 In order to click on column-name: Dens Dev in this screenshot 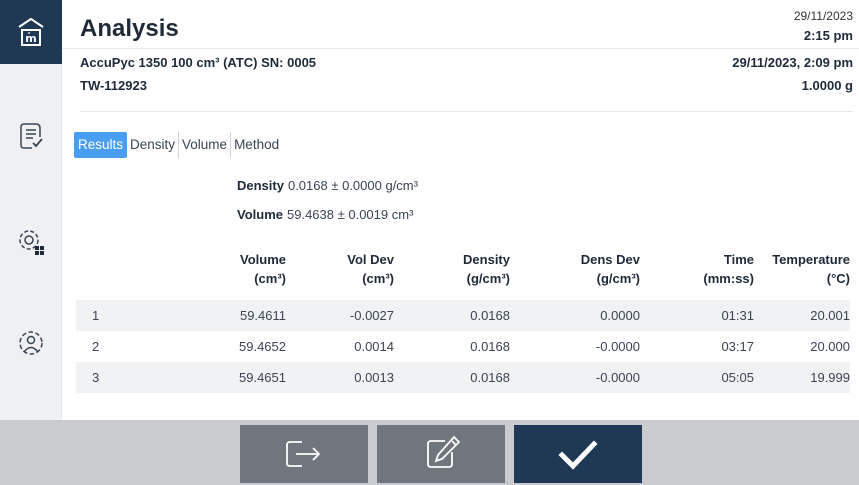, I will do `click(610, 259)`.